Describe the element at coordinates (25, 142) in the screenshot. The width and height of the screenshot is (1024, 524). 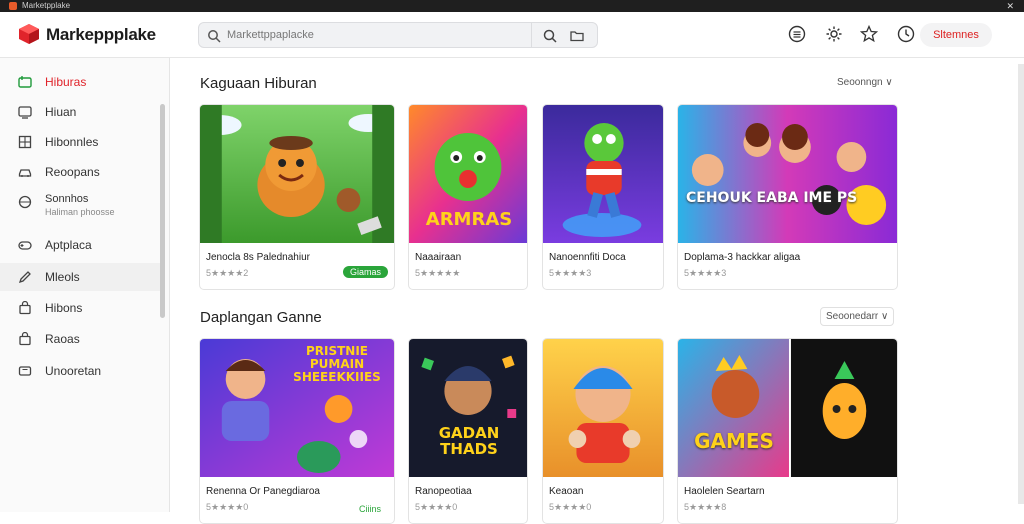
I see `grid-icon` at that location.